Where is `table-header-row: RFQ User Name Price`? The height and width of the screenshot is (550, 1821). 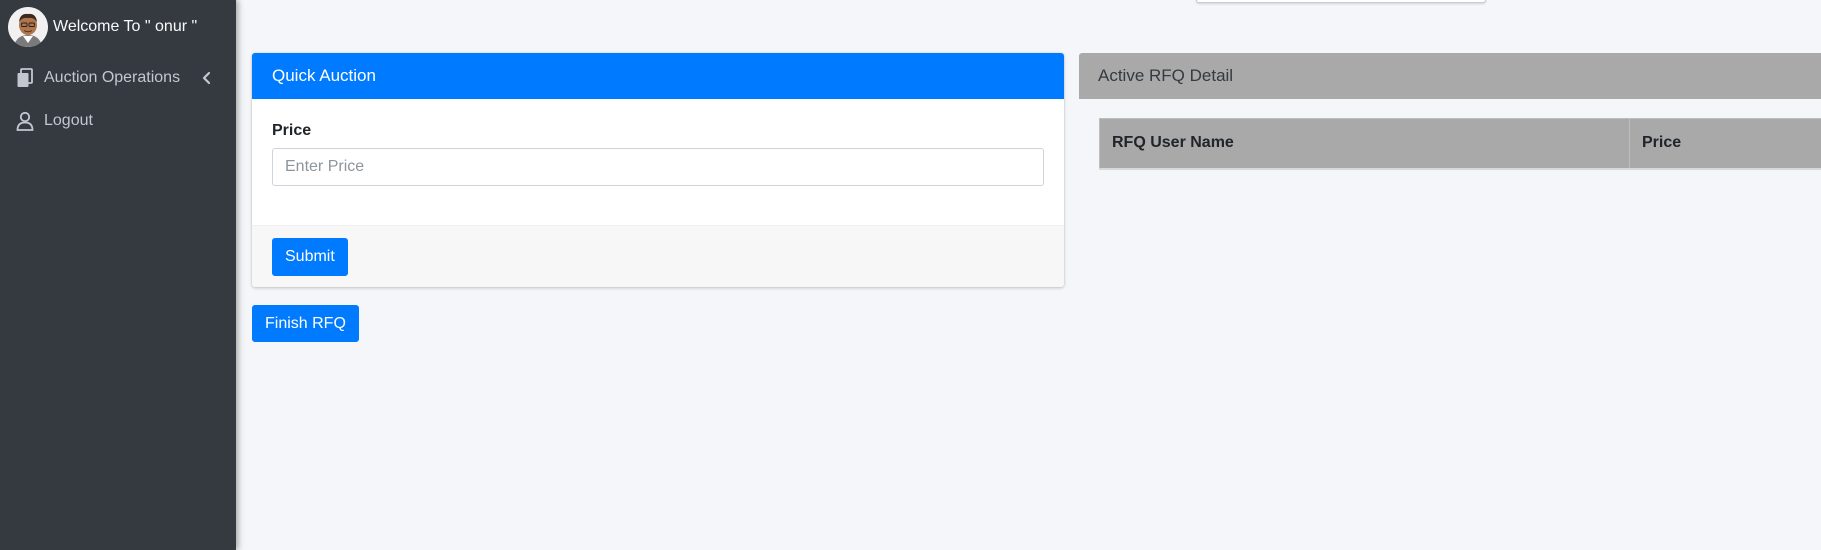 table-header-row: RFQ User Name Price is located at coordinates (1460, 144).